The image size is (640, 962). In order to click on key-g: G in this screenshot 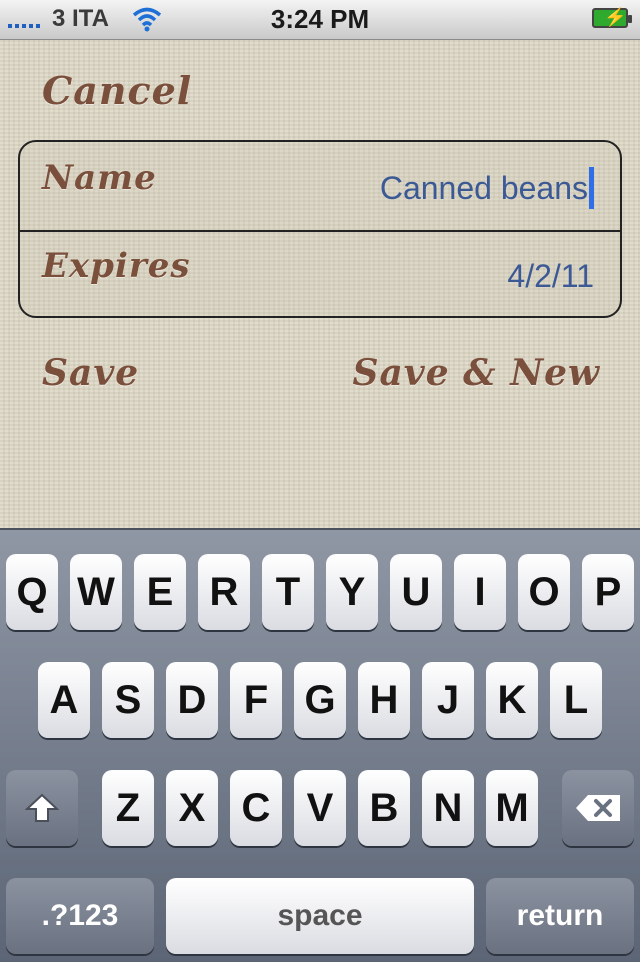, I will do `click(320, 700)`.